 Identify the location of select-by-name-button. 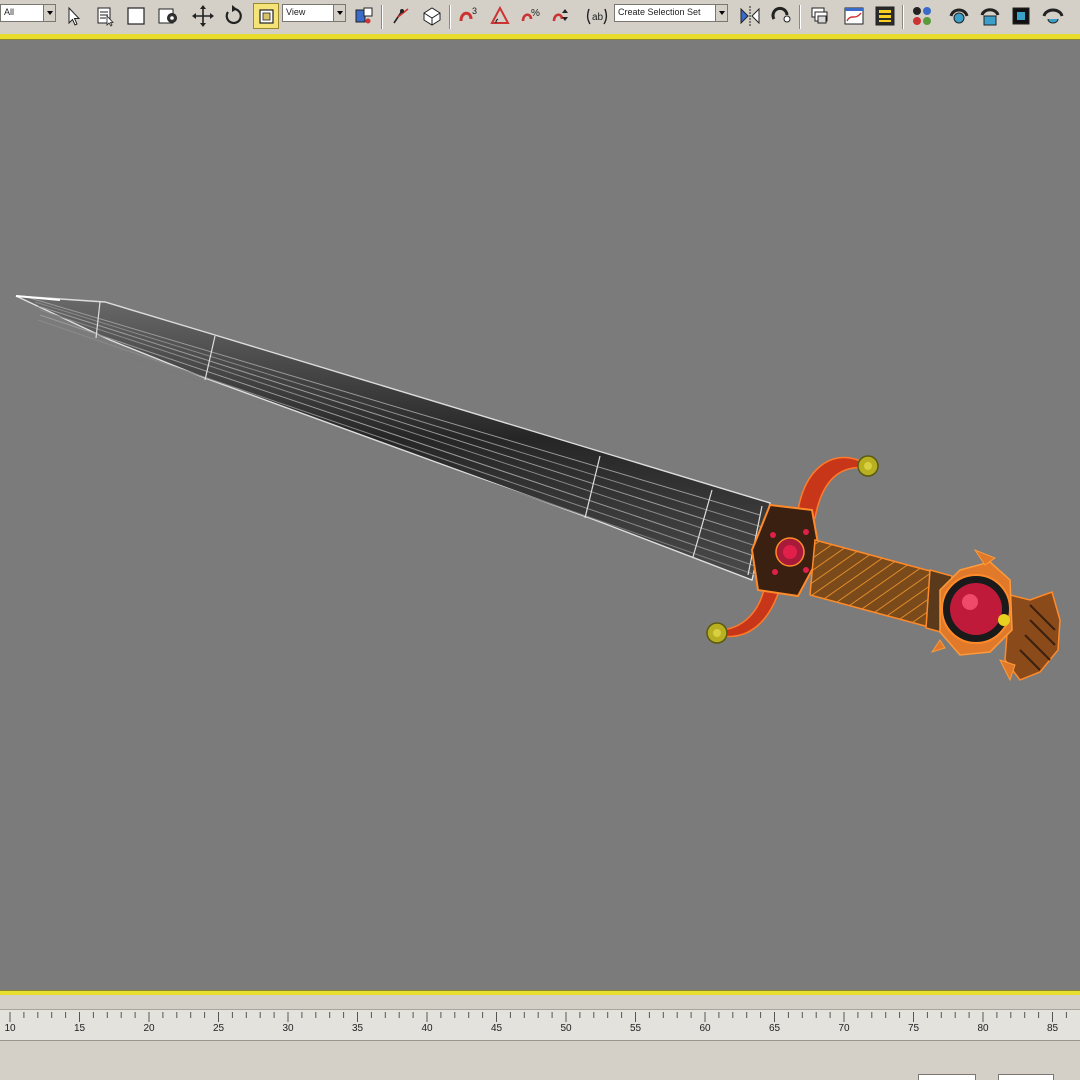
(105, 16).